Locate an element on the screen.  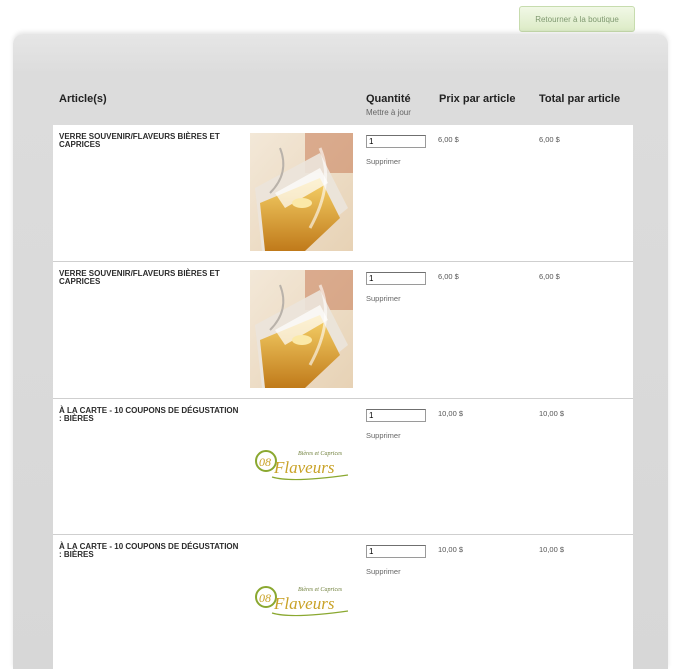
header-quantity: Quantité is located at coordinates (388, 99).